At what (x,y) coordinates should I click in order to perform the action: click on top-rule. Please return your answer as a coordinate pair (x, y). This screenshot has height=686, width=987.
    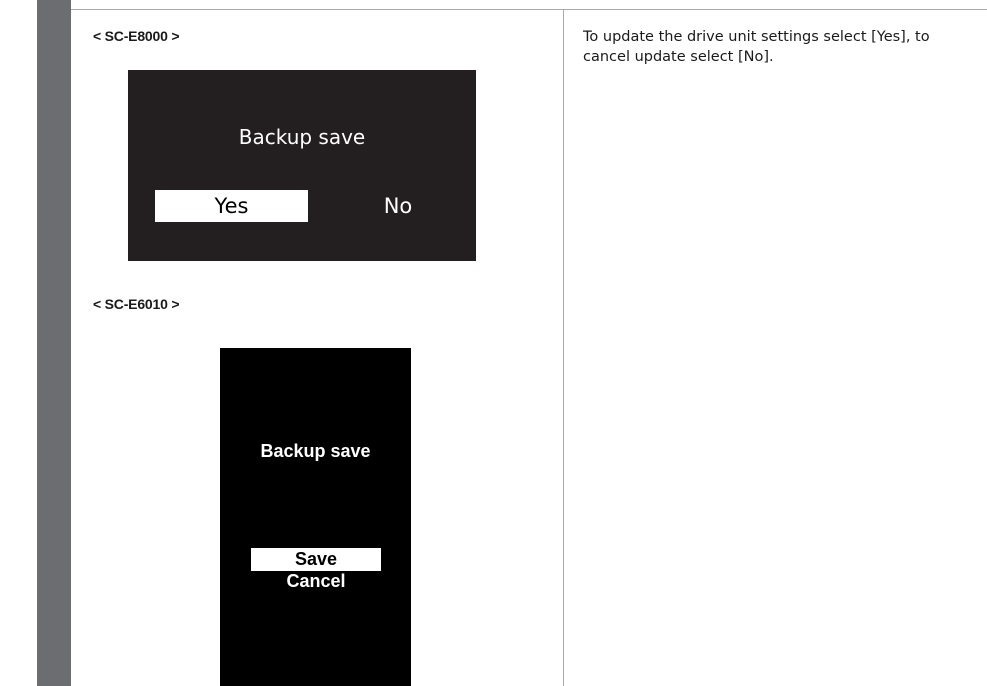
    Looking at the image, I should click on (529, 9).